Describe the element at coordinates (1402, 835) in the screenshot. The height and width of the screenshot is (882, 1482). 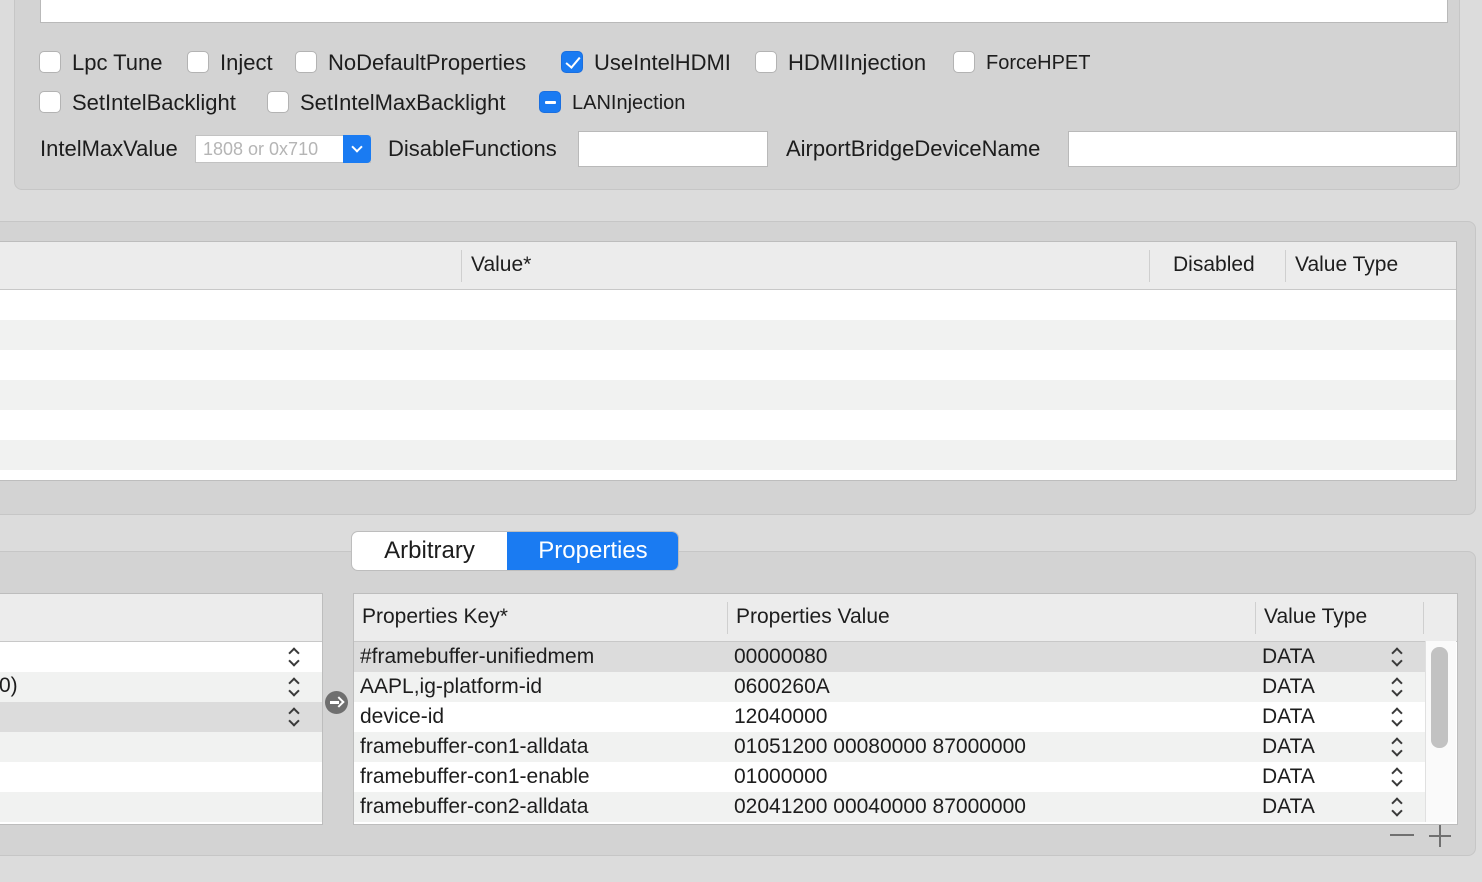
I see `minus-icon` at that location.